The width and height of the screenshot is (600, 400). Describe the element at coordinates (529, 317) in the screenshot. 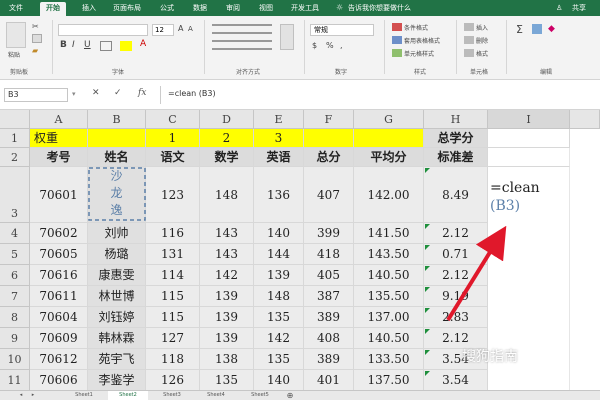

I see `cell-i8` at that location.